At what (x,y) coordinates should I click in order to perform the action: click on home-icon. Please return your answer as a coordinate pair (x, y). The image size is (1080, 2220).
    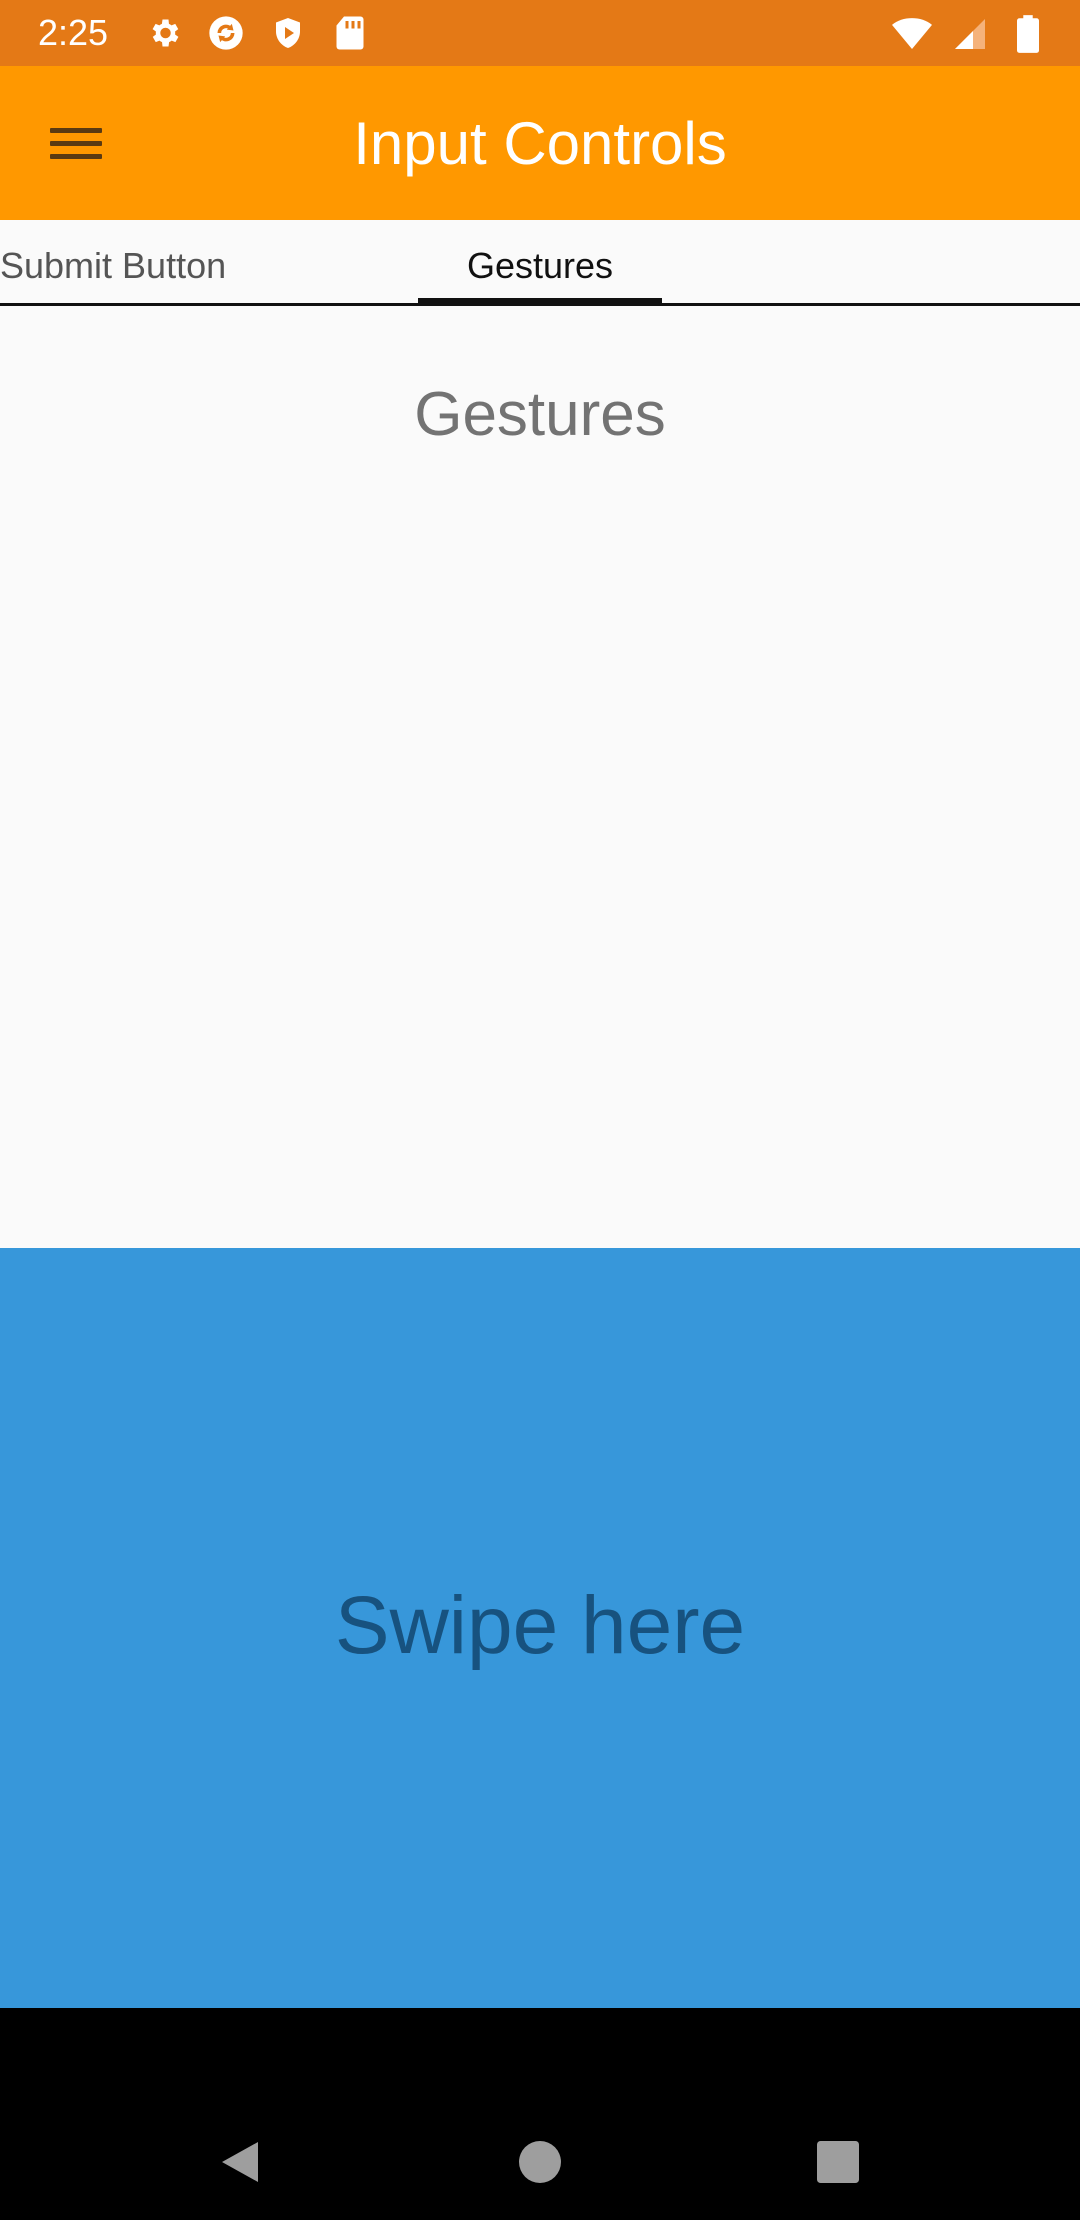
    Looking at the image, I should click on (540, 2162).